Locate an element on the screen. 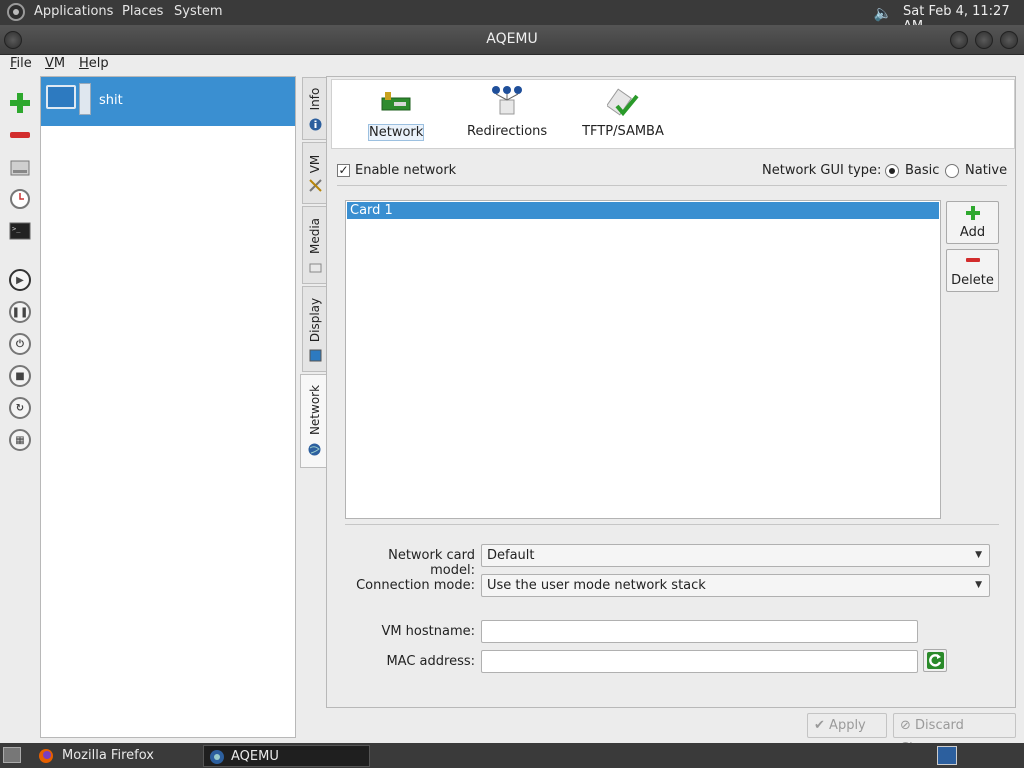 This screenshot has height=768, width=1024. computer-icon is located at coordinates (61, 97).